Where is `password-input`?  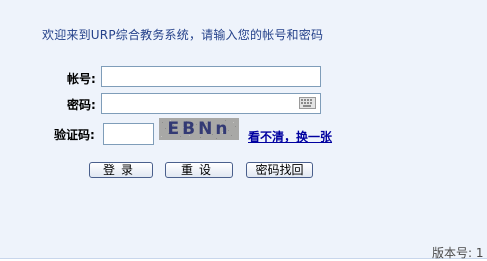 password-input is located at coordinates (211, 103).